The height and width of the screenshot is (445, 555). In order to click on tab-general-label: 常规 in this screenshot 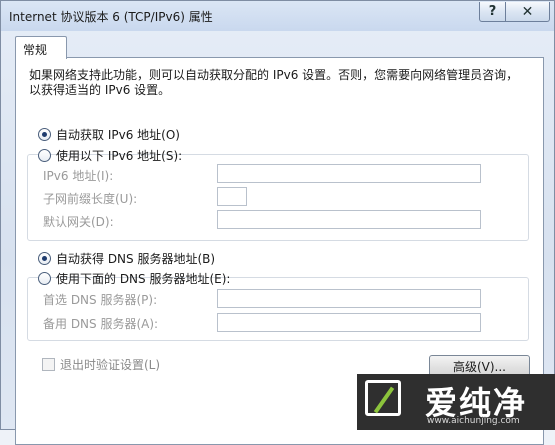, I will do `click(35, 50)`.